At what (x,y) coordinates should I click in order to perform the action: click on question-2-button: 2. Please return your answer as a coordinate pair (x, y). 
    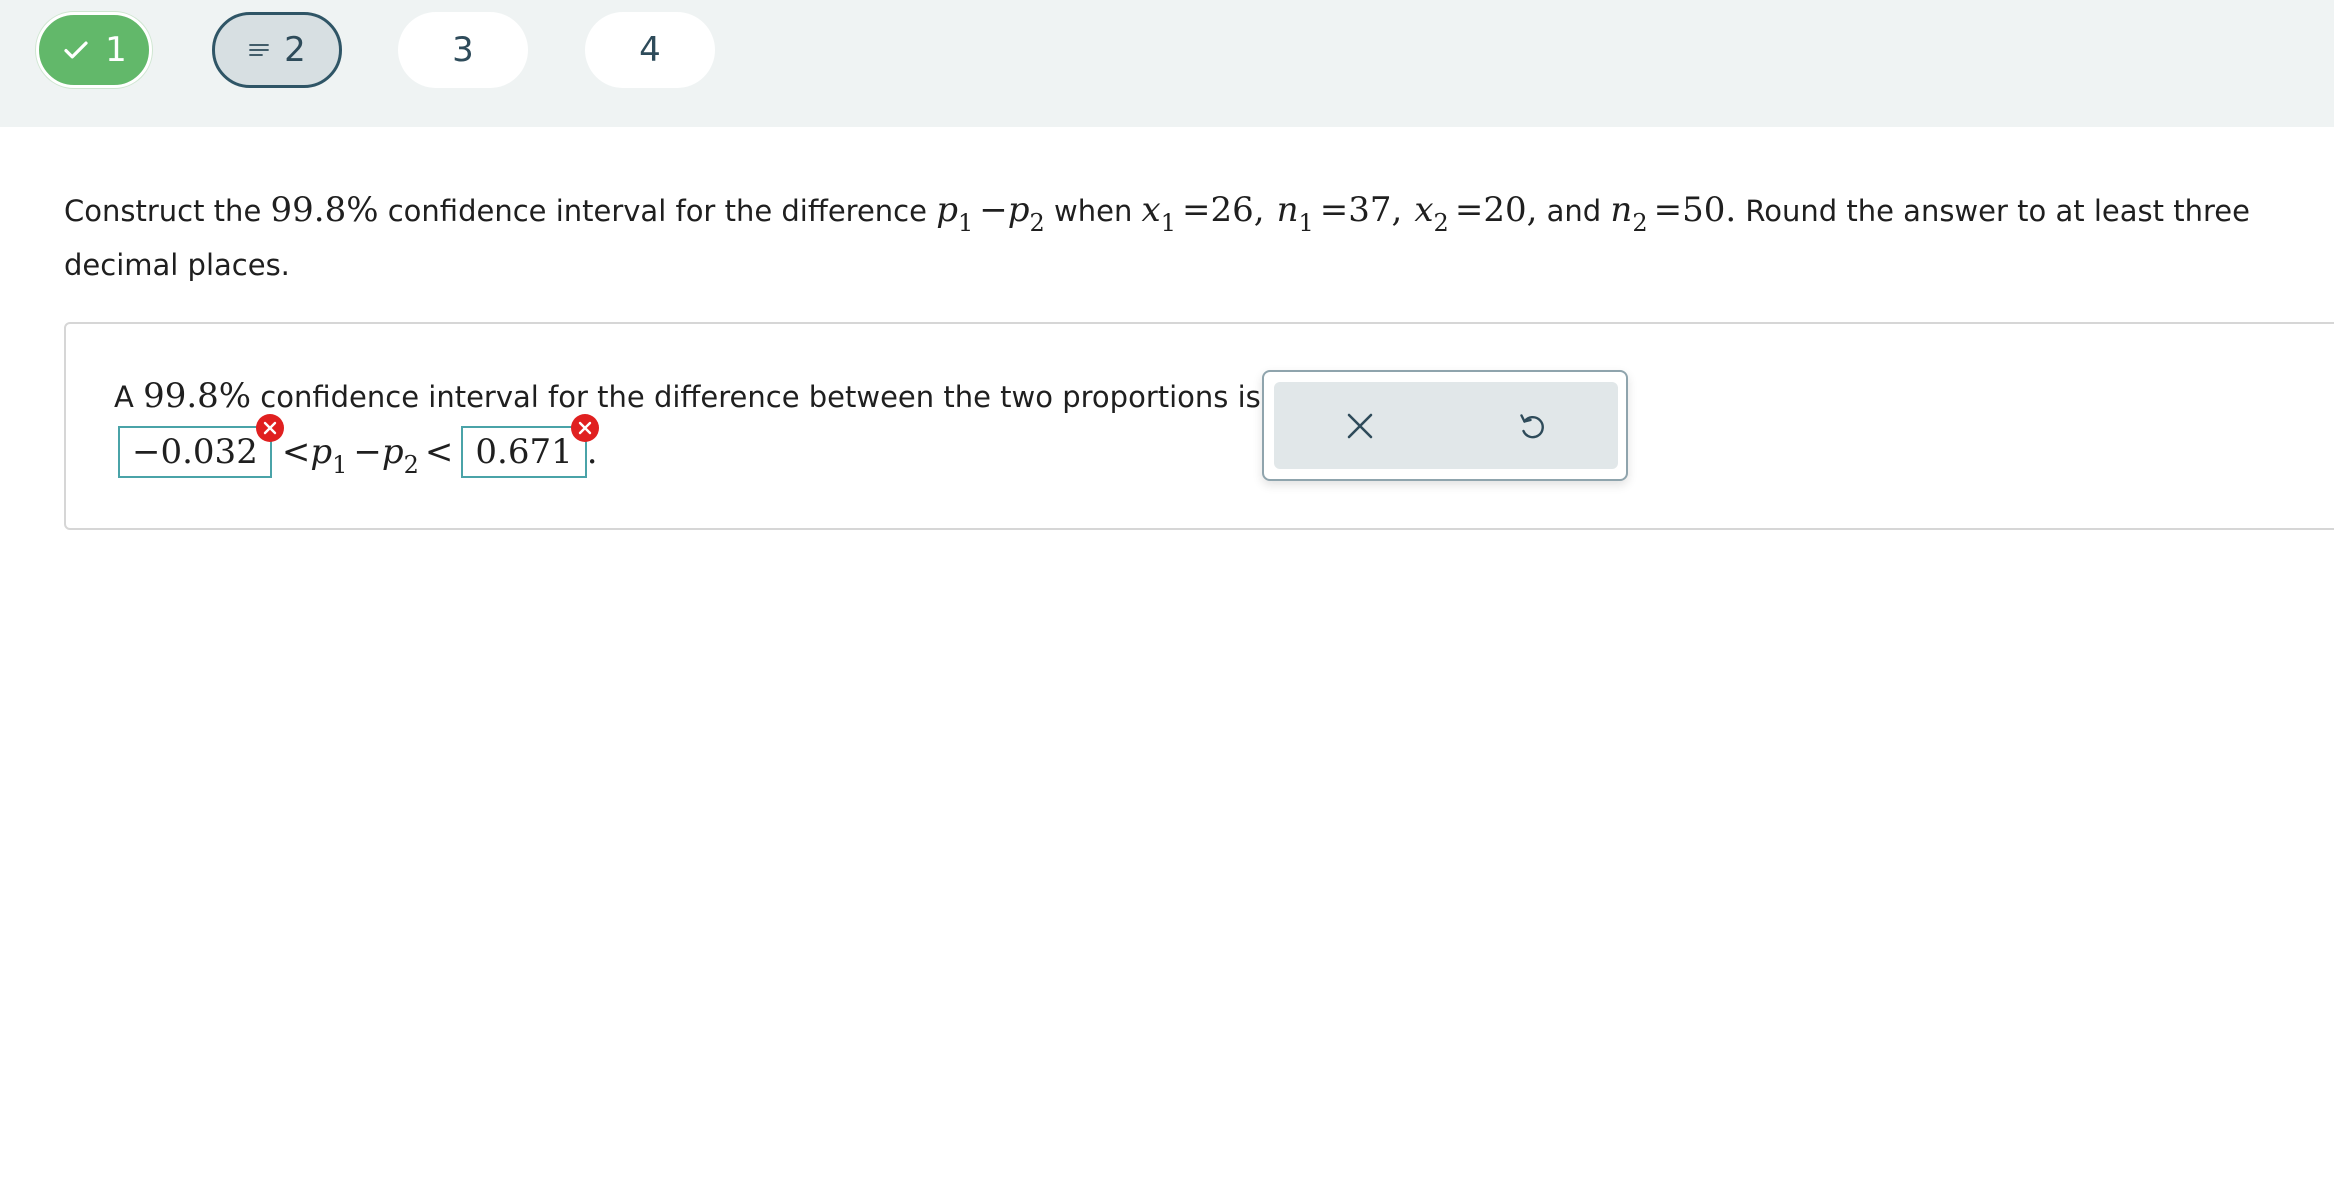
    Looking at the image, I should click on (277, 50).